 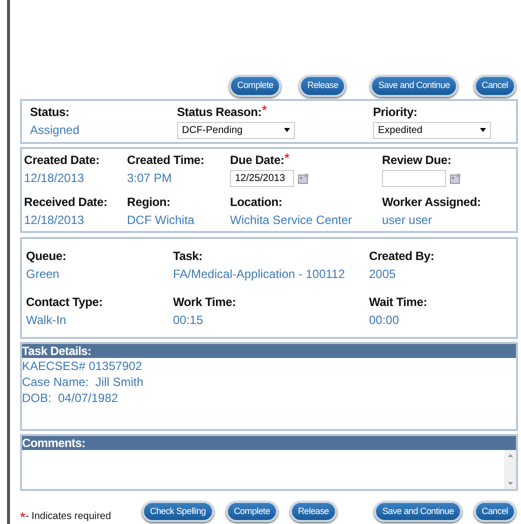 What do you see at coordinates (510, 483) in the screenshot?
I see `scroll-down-icon` at bounding box center [510, 483].